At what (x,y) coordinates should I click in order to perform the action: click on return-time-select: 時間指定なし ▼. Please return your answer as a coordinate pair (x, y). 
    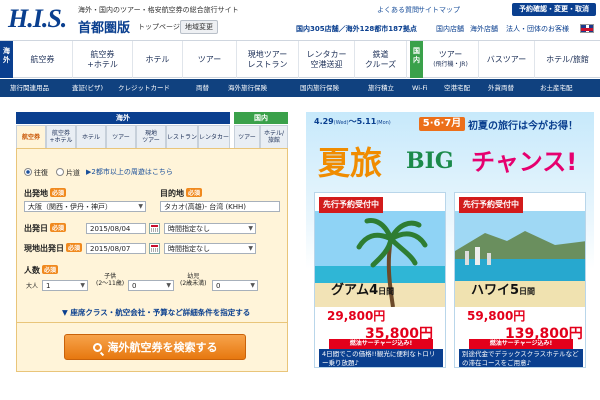
    Looking at the image, I should click on (210, 248).